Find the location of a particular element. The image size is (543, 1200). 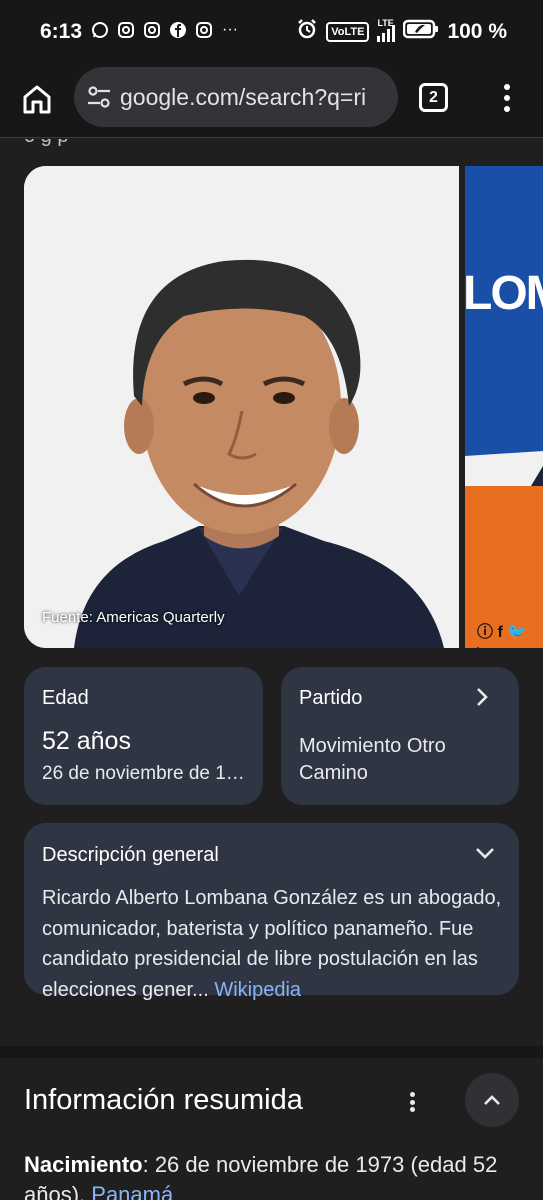

party-card: Partido Movimiento Otro Camino is located at coordinates (400, 736).